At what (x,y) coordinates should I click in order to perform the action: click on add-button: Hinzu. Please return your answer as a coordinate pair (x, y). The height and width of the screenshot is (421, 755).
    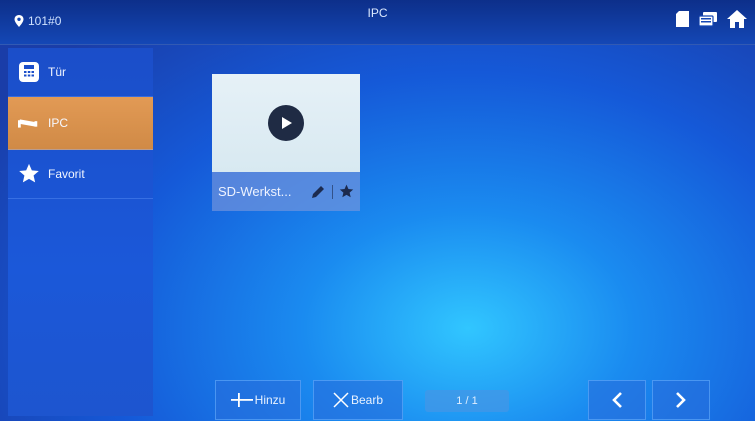
    Looking at the image, I should click on (258, 400).